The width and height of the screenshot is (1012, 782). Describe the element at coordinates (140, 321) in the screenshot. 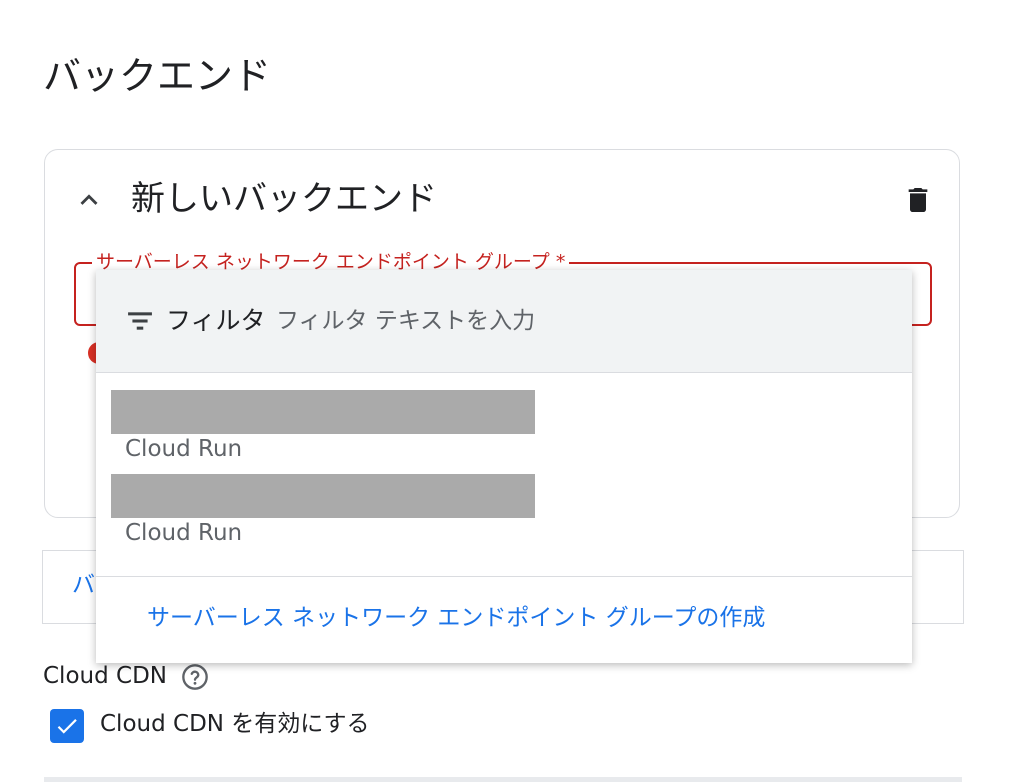

I see `filter-icon` at that location.